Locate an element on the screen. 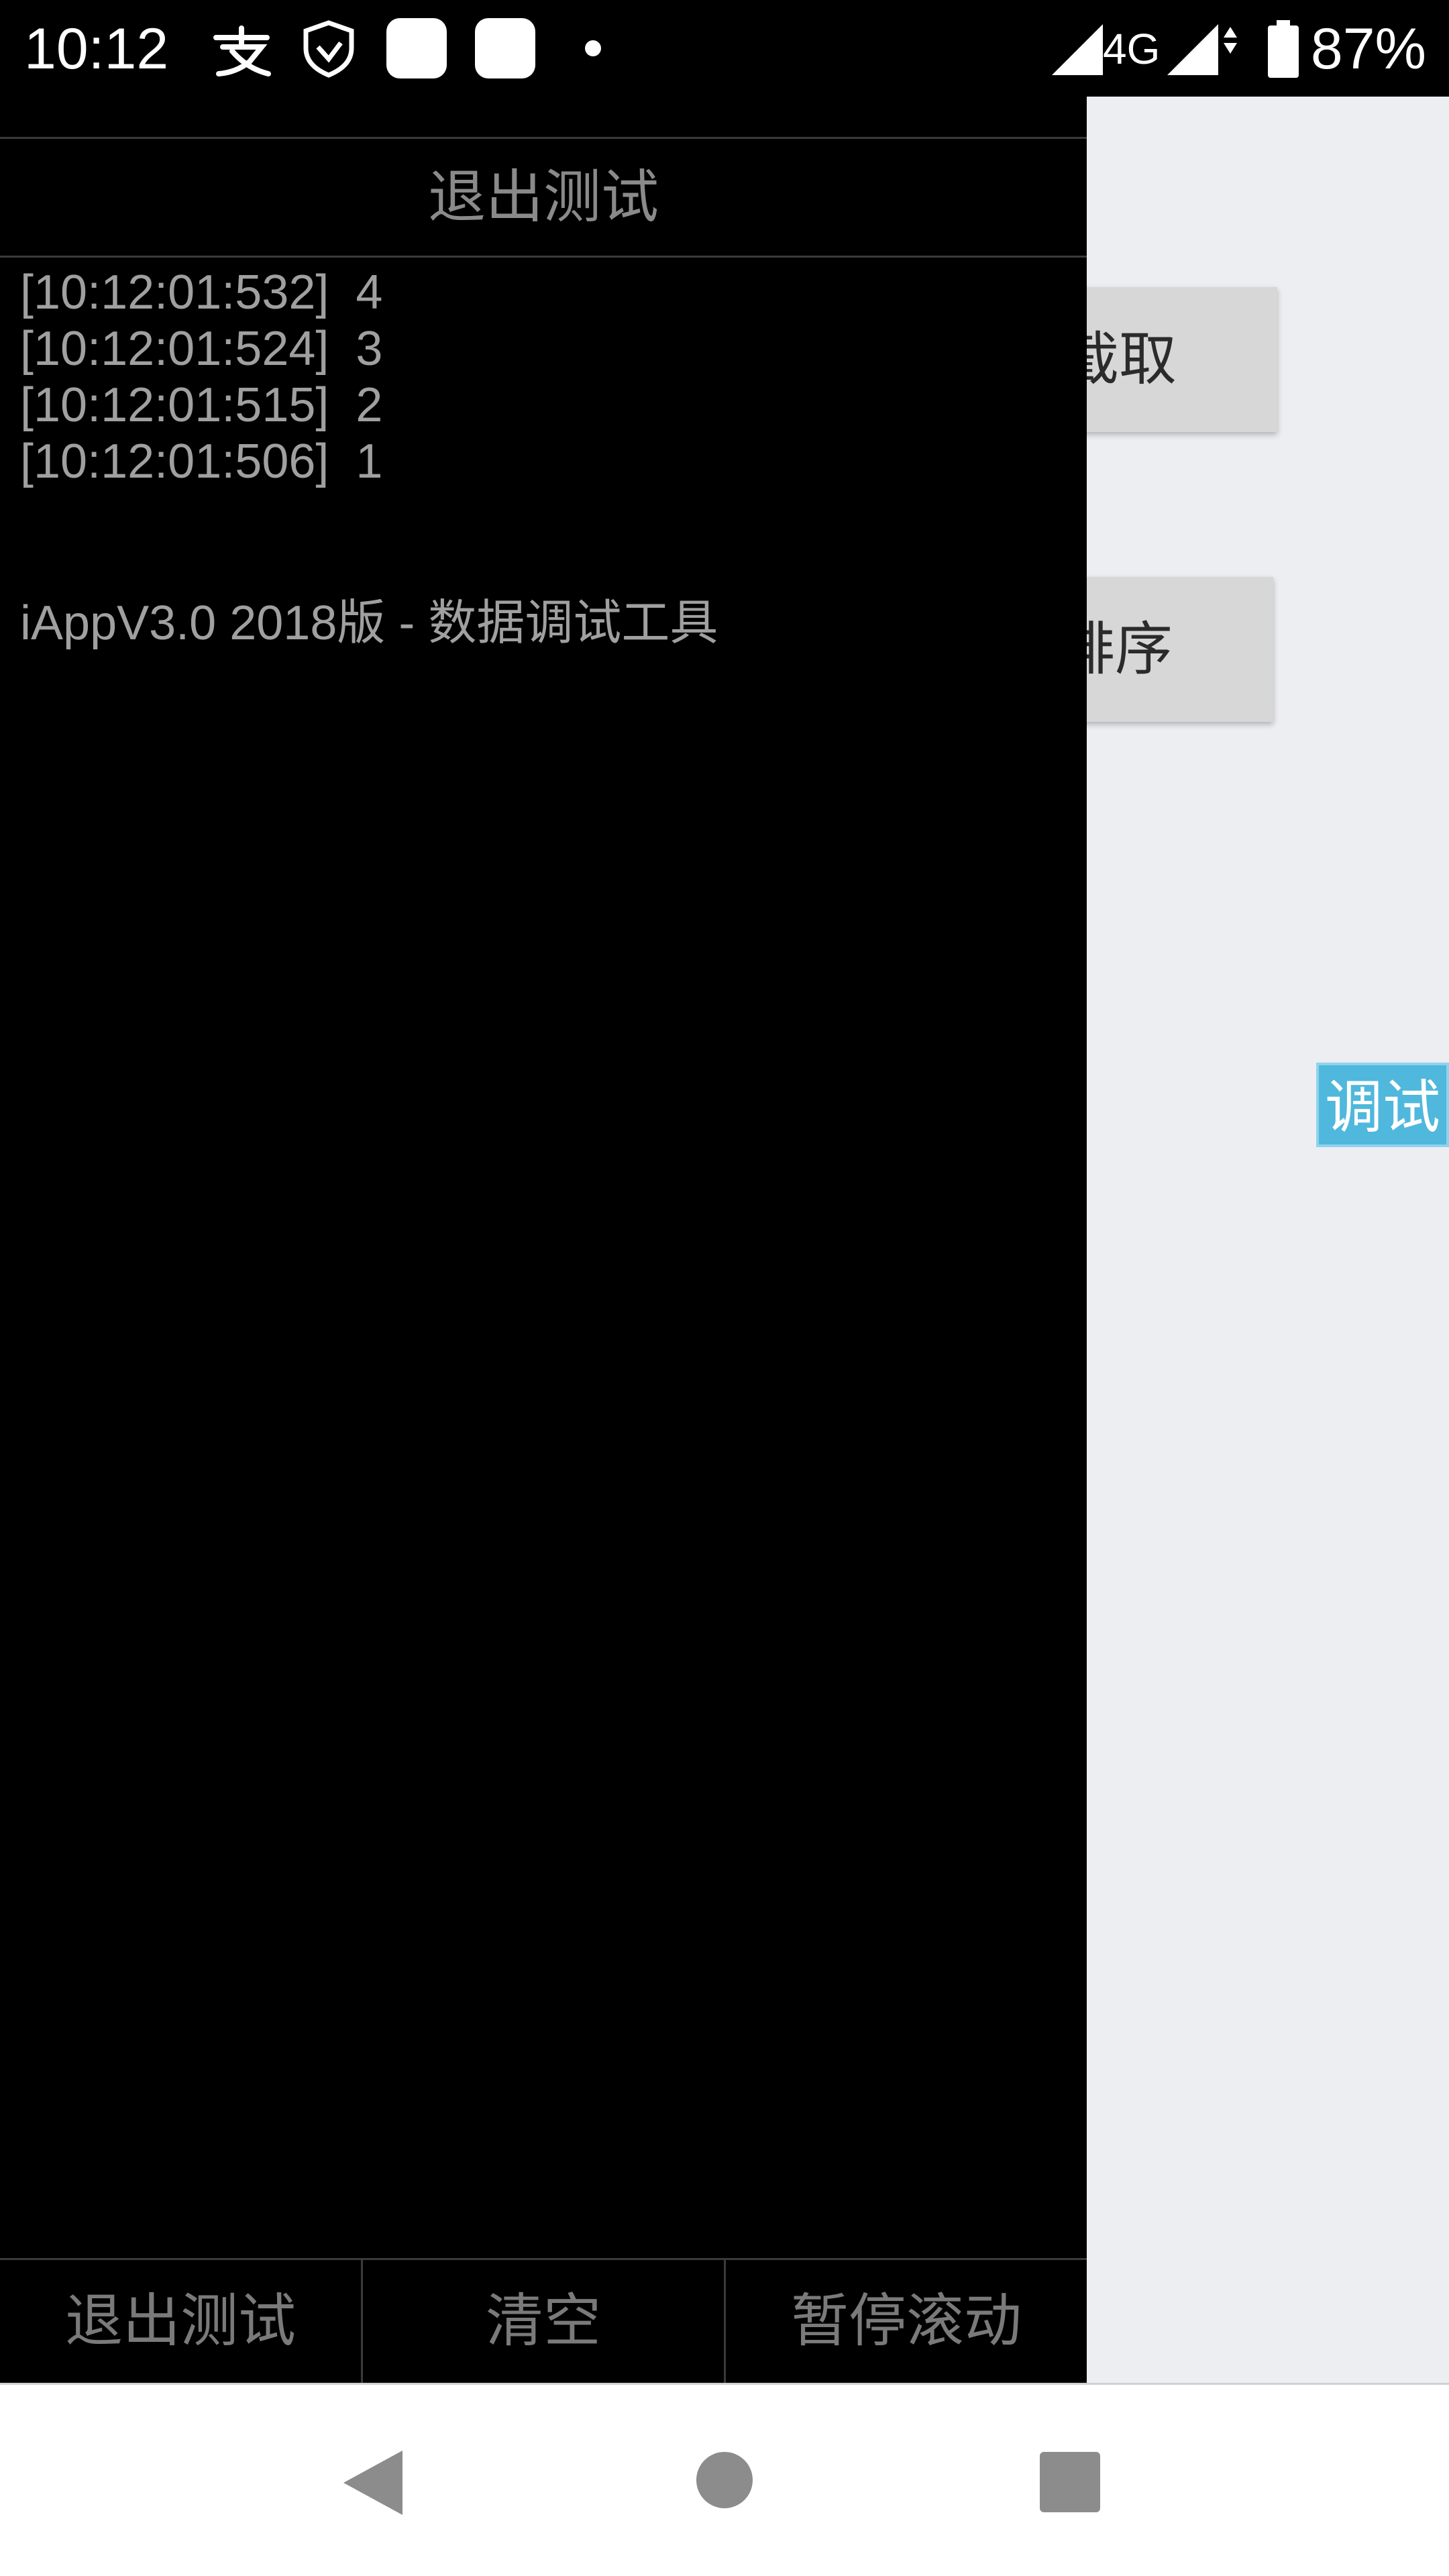 The image size is (1449, 2576). divider is located at coordinates (543, 257).